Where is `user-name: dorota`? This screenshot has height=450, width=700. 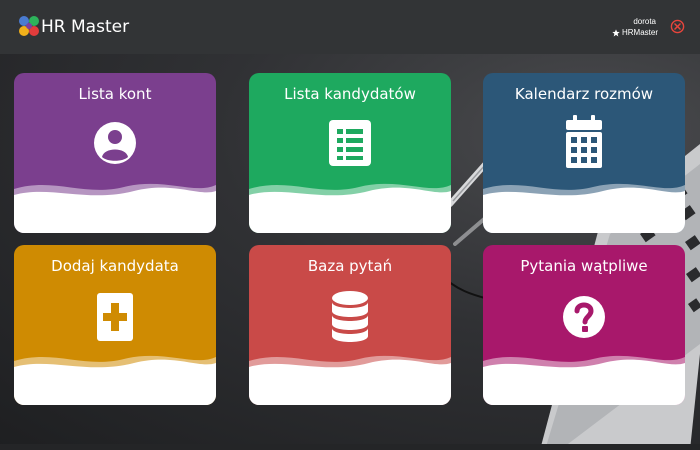 user-name: dorota is located at coordinates (644, 21).